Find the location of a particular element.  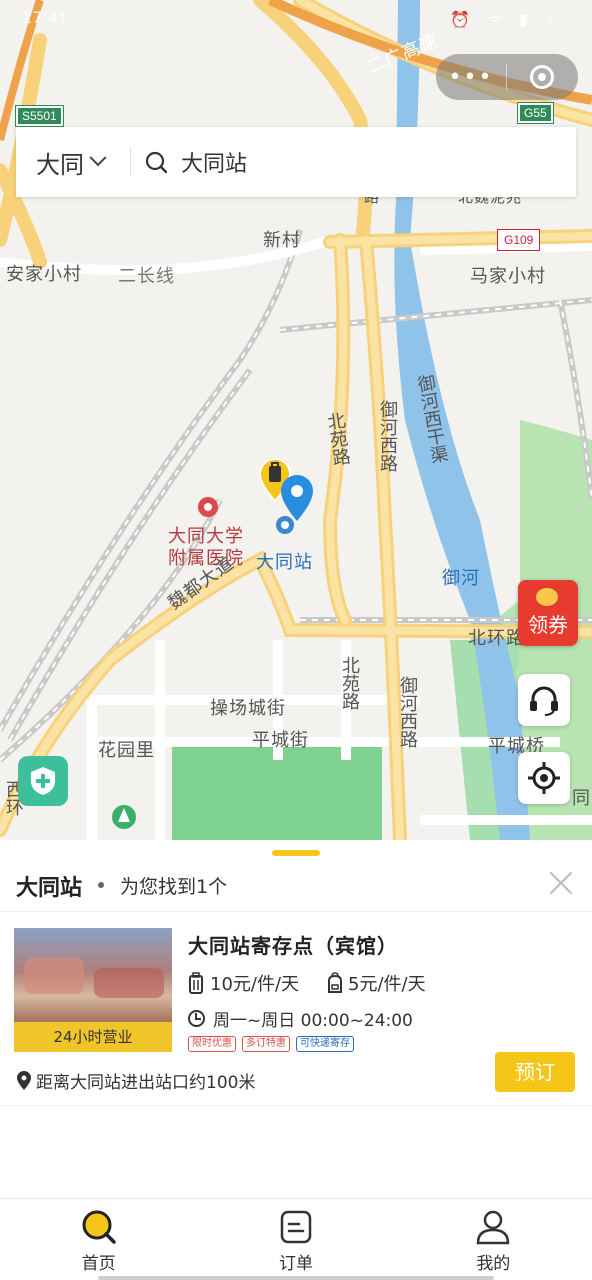

sheet-drag-handle is located at coordinates (296, 853).